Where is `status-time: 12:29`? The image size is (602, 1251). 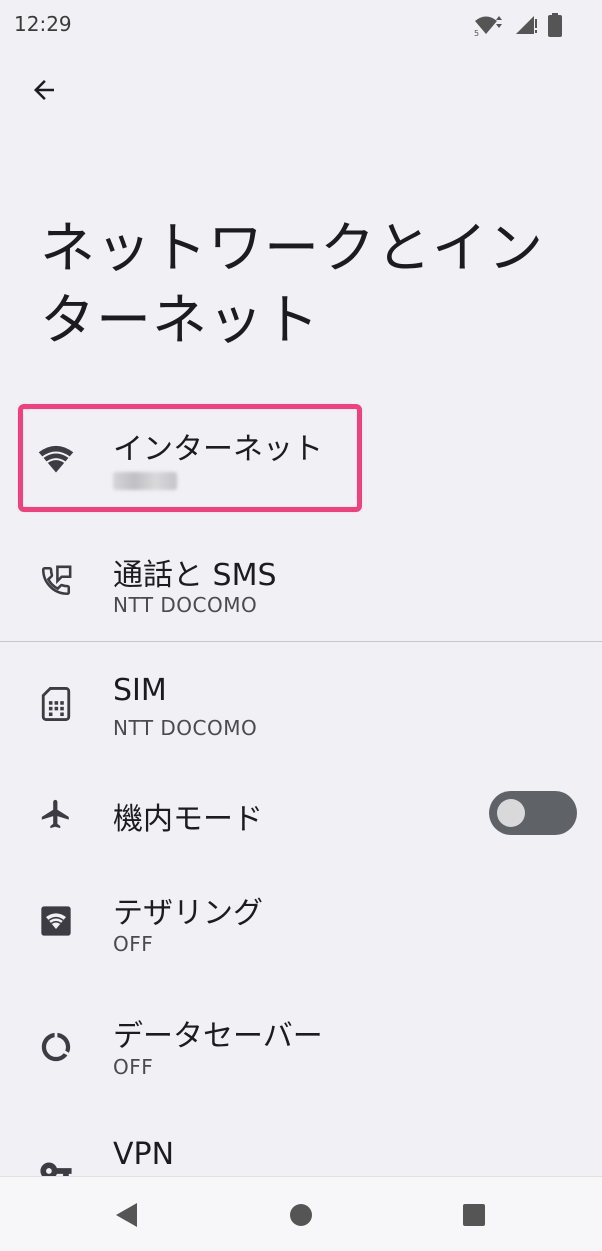
status-time: 12:29 is located at coordinates (43, 24).